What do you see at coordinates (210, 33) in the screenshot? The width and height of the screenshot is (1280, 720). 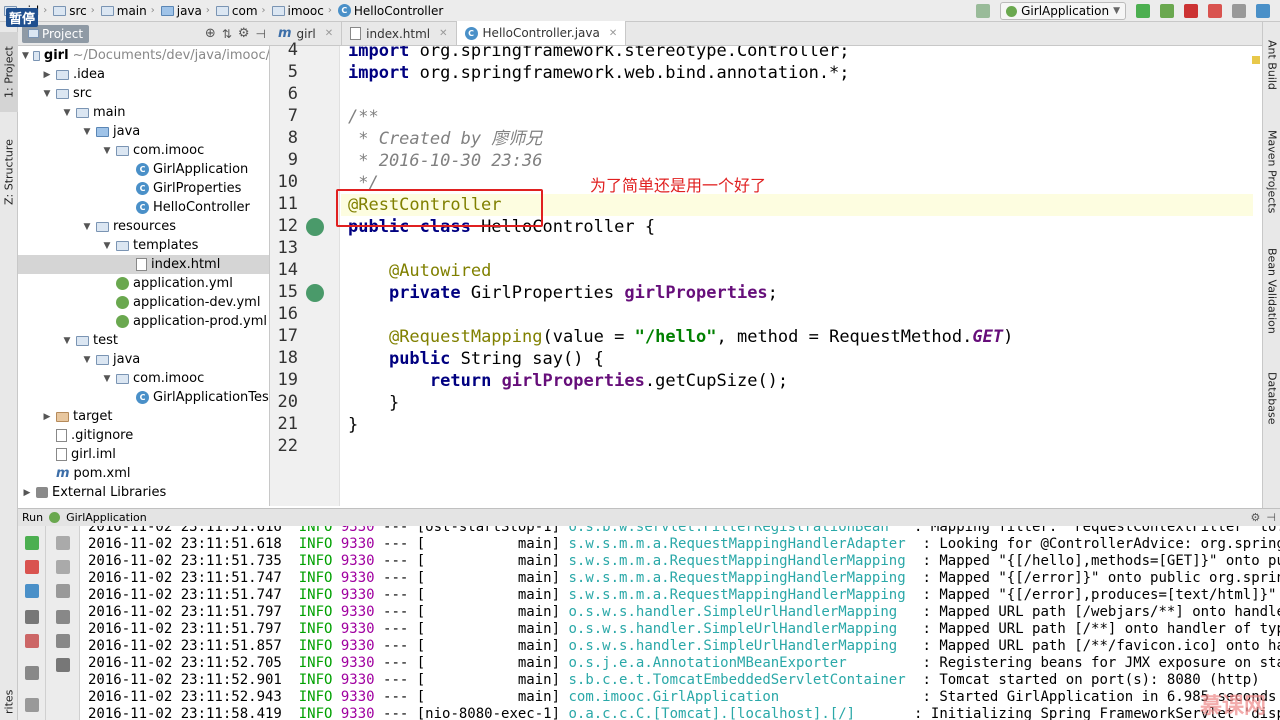 I see `target-icon: ⊕` at bounding box center [210, 33].